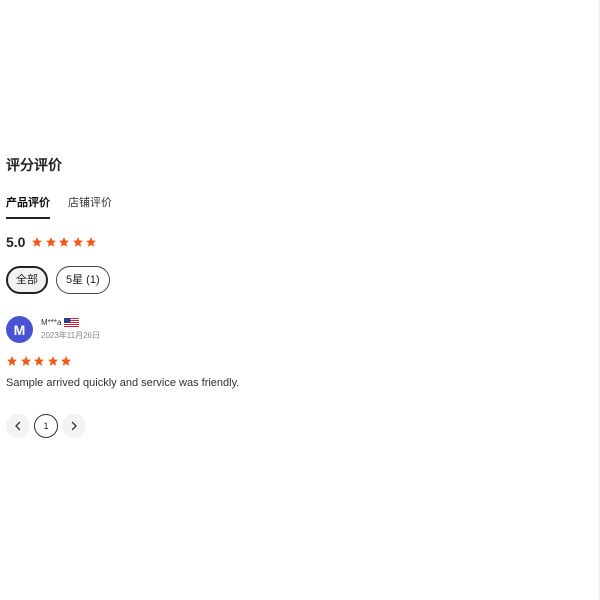 This screenshot has width=600, height=600. What do you see at coordinates (90, 206) in the screenshot?
I see `tab-store-reviews: 店铺评价` at bounding box center [90, 206].